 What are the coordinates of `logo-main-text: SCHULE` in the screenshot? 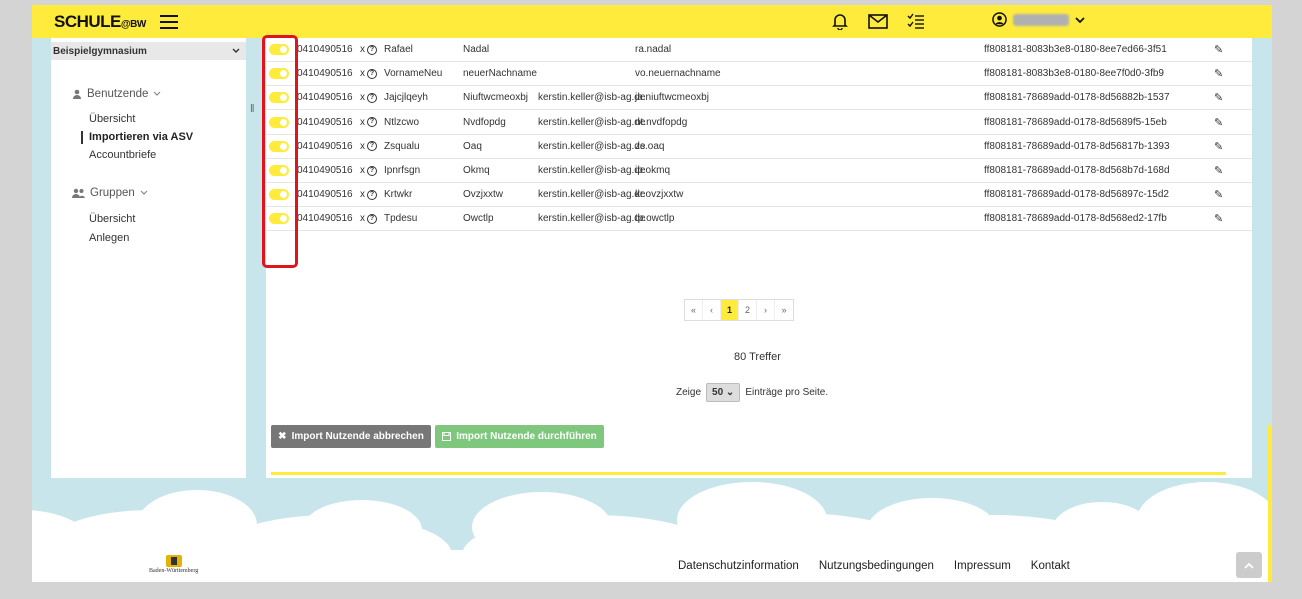 It's located at (87, 21).